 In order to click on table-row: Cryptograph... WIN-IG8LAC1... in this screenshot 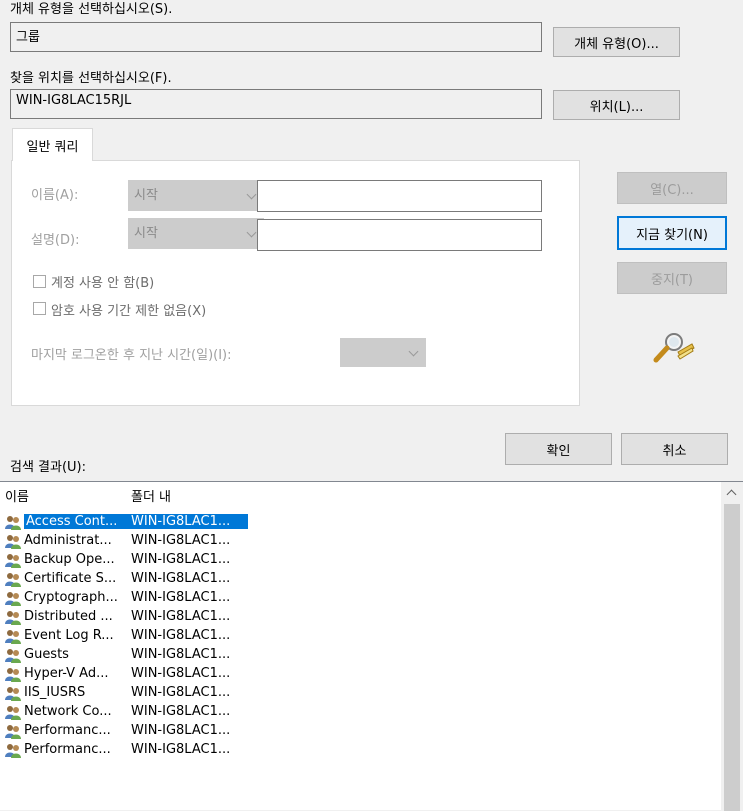, I will do `click(130, 598)`.